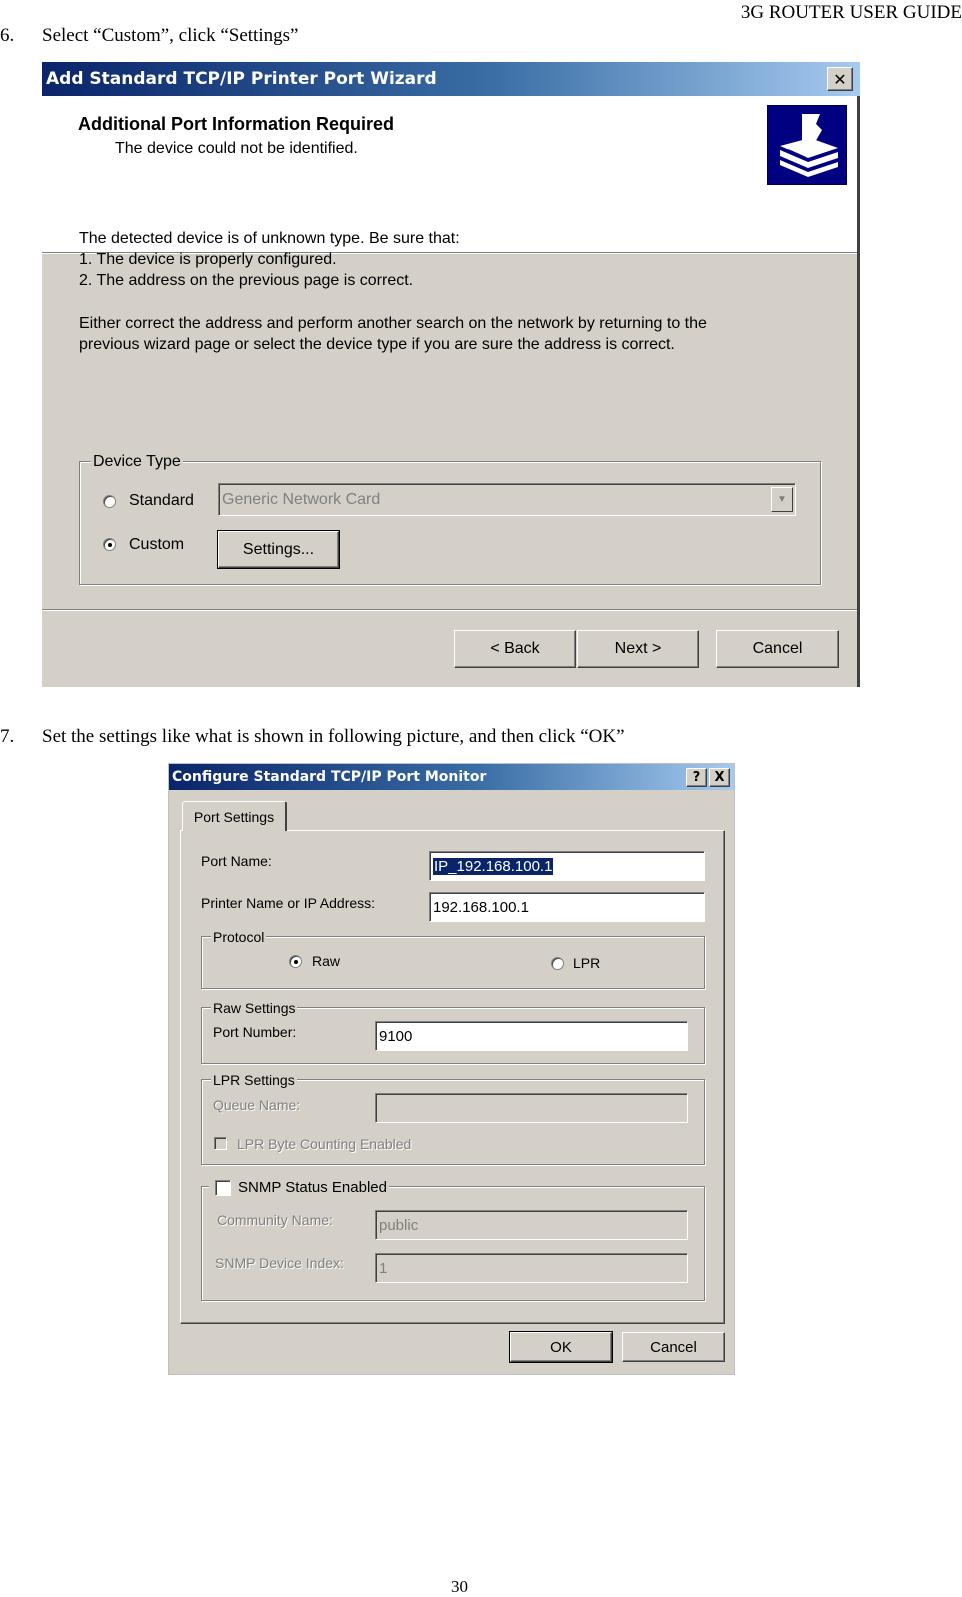  I want to click on community-name-value: public, so click(399, 1225).